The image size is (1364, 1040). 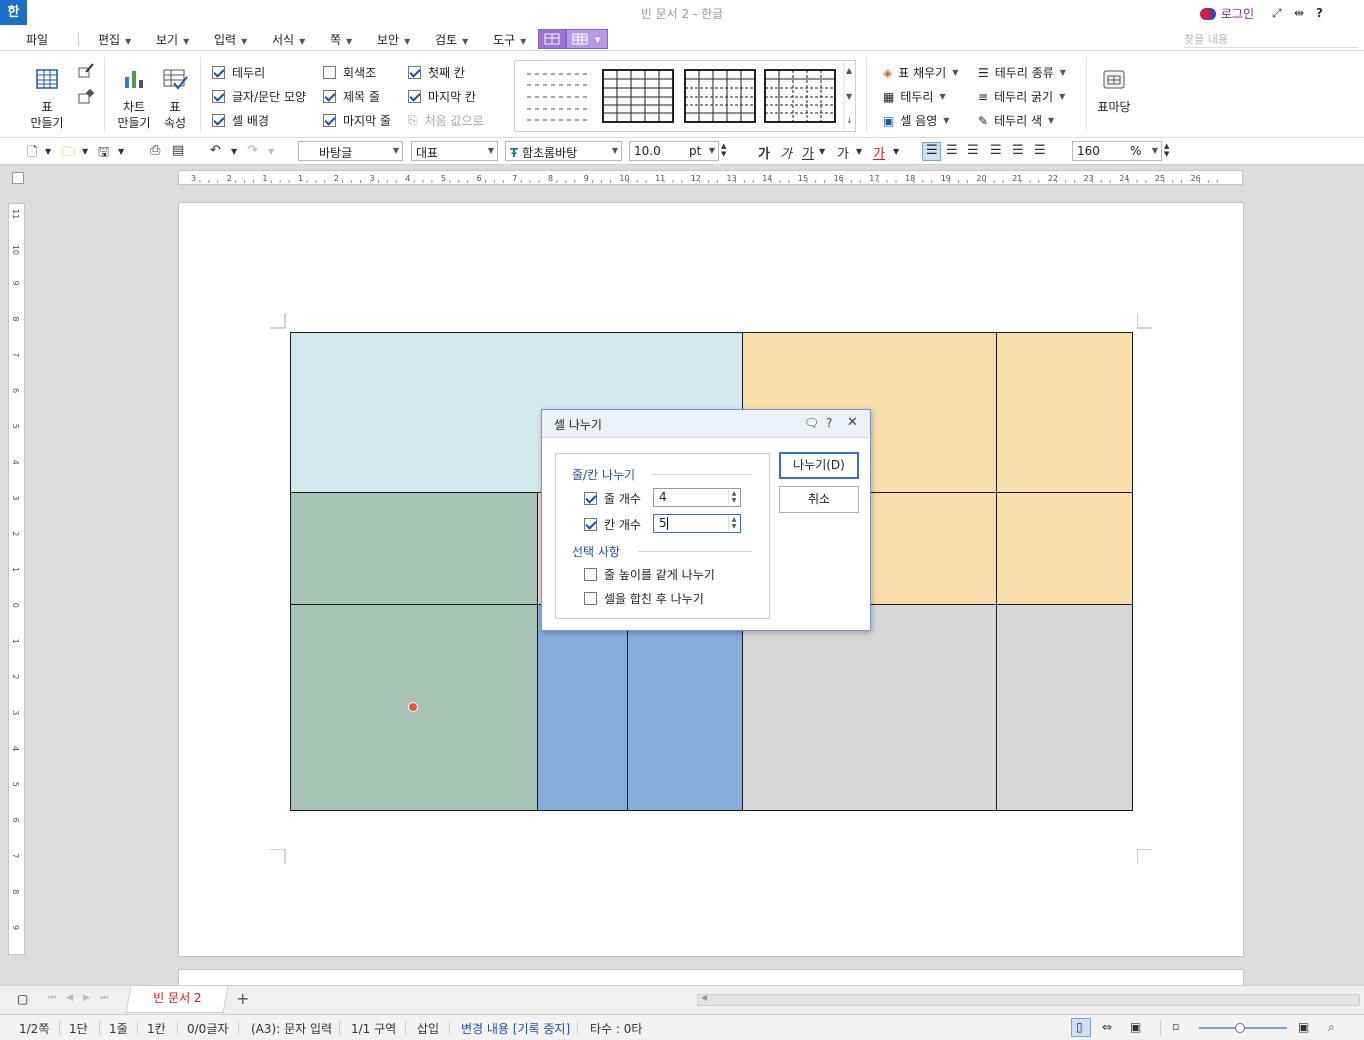 What do you see at coordinates (649, 574) in the screenshot?
I see `equal-row-height-checkbox: 줄 높이를 같게 나누기` at bounding box center [649, 574].